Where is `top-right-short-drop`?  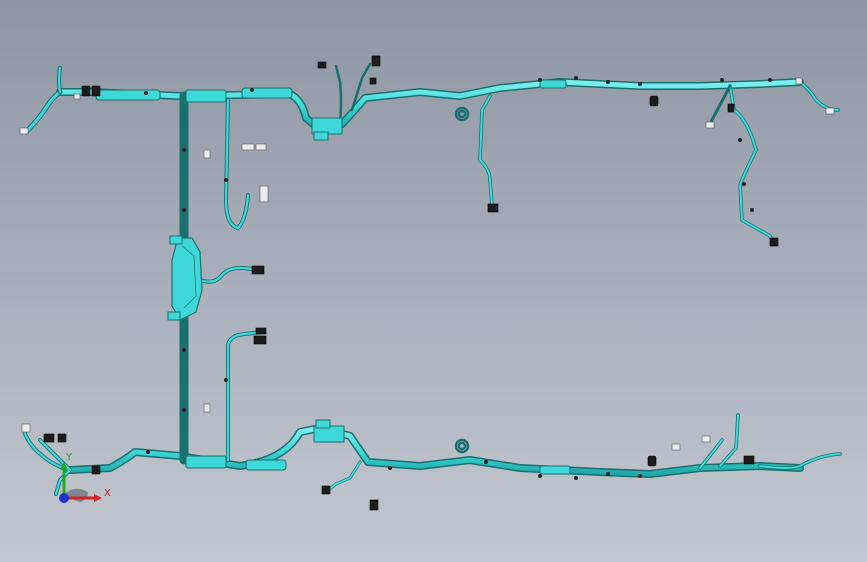 top-right-short-drop is located at coordinates (720, 106).